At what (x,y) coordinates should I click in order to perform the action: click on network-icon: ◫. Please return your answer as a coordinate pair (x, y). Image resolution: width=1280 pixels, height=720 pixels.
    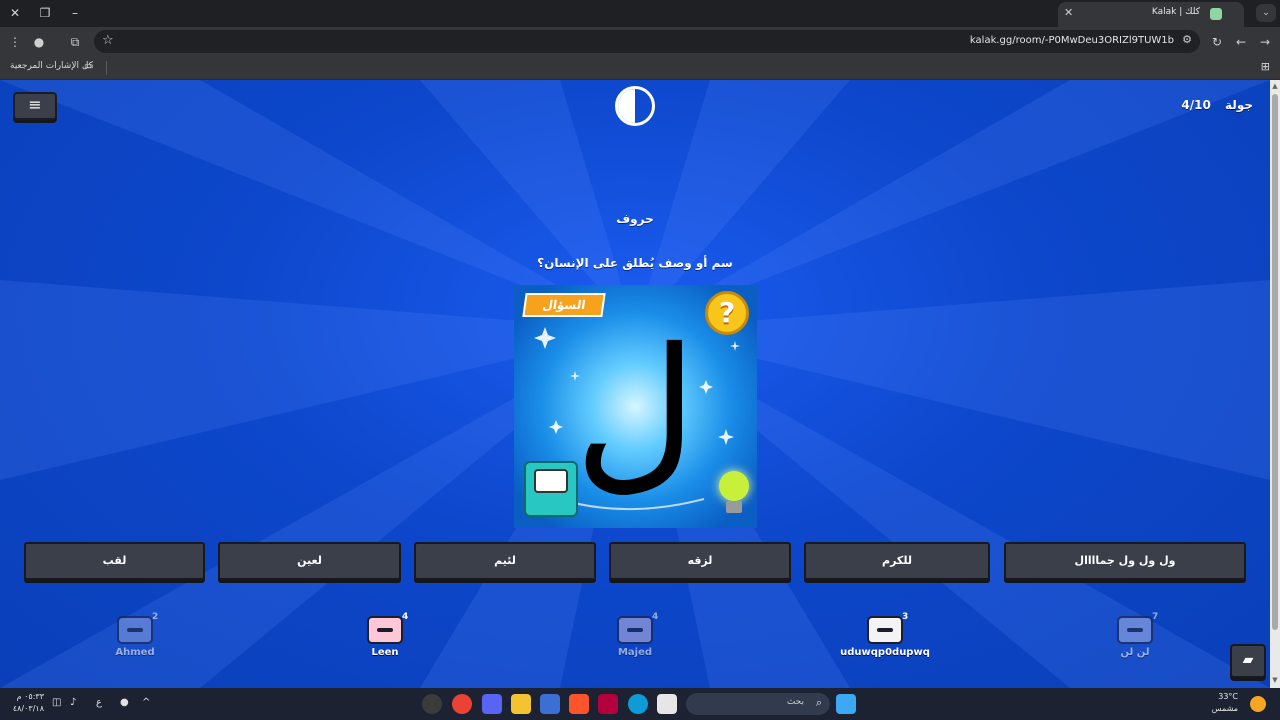
    Looking at the image, I should click on (56, 702).